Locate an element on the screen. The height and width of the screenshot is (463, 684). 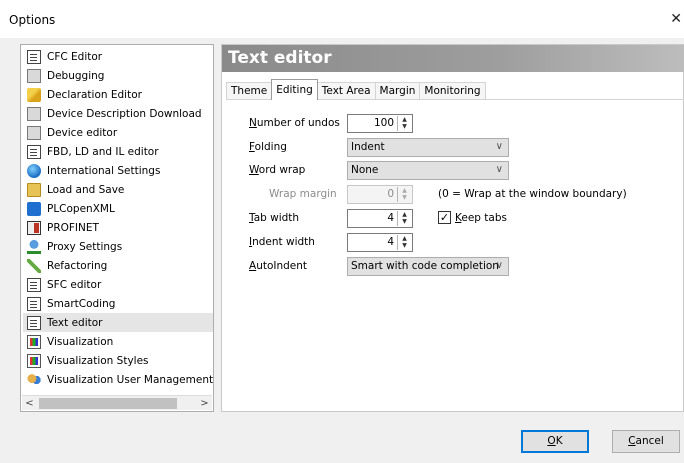
tree-item-load-and-save: Load and Save is located at coordinates (118, 189).